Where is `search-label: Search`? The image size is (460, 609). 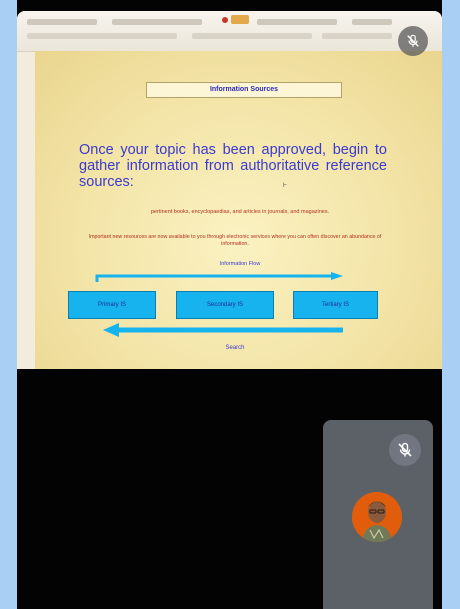
search-label: Search is located at coordinates (235, 348).